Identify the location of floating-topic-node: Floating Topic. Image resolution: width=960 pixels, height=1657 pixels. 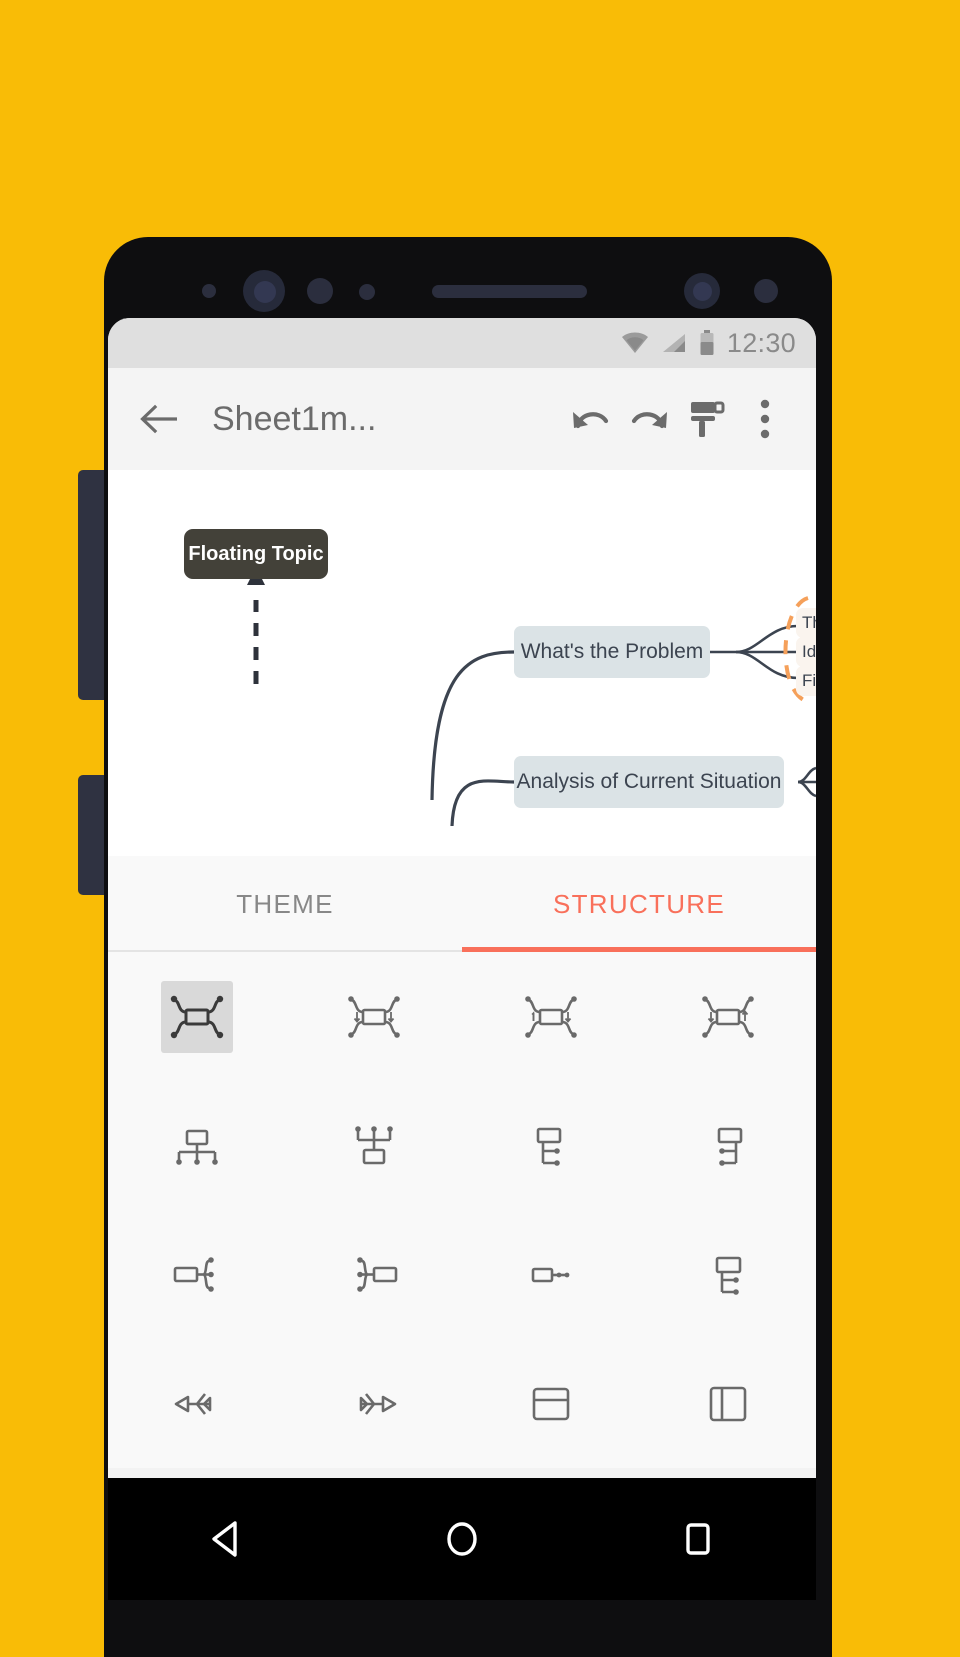
(256, 554).